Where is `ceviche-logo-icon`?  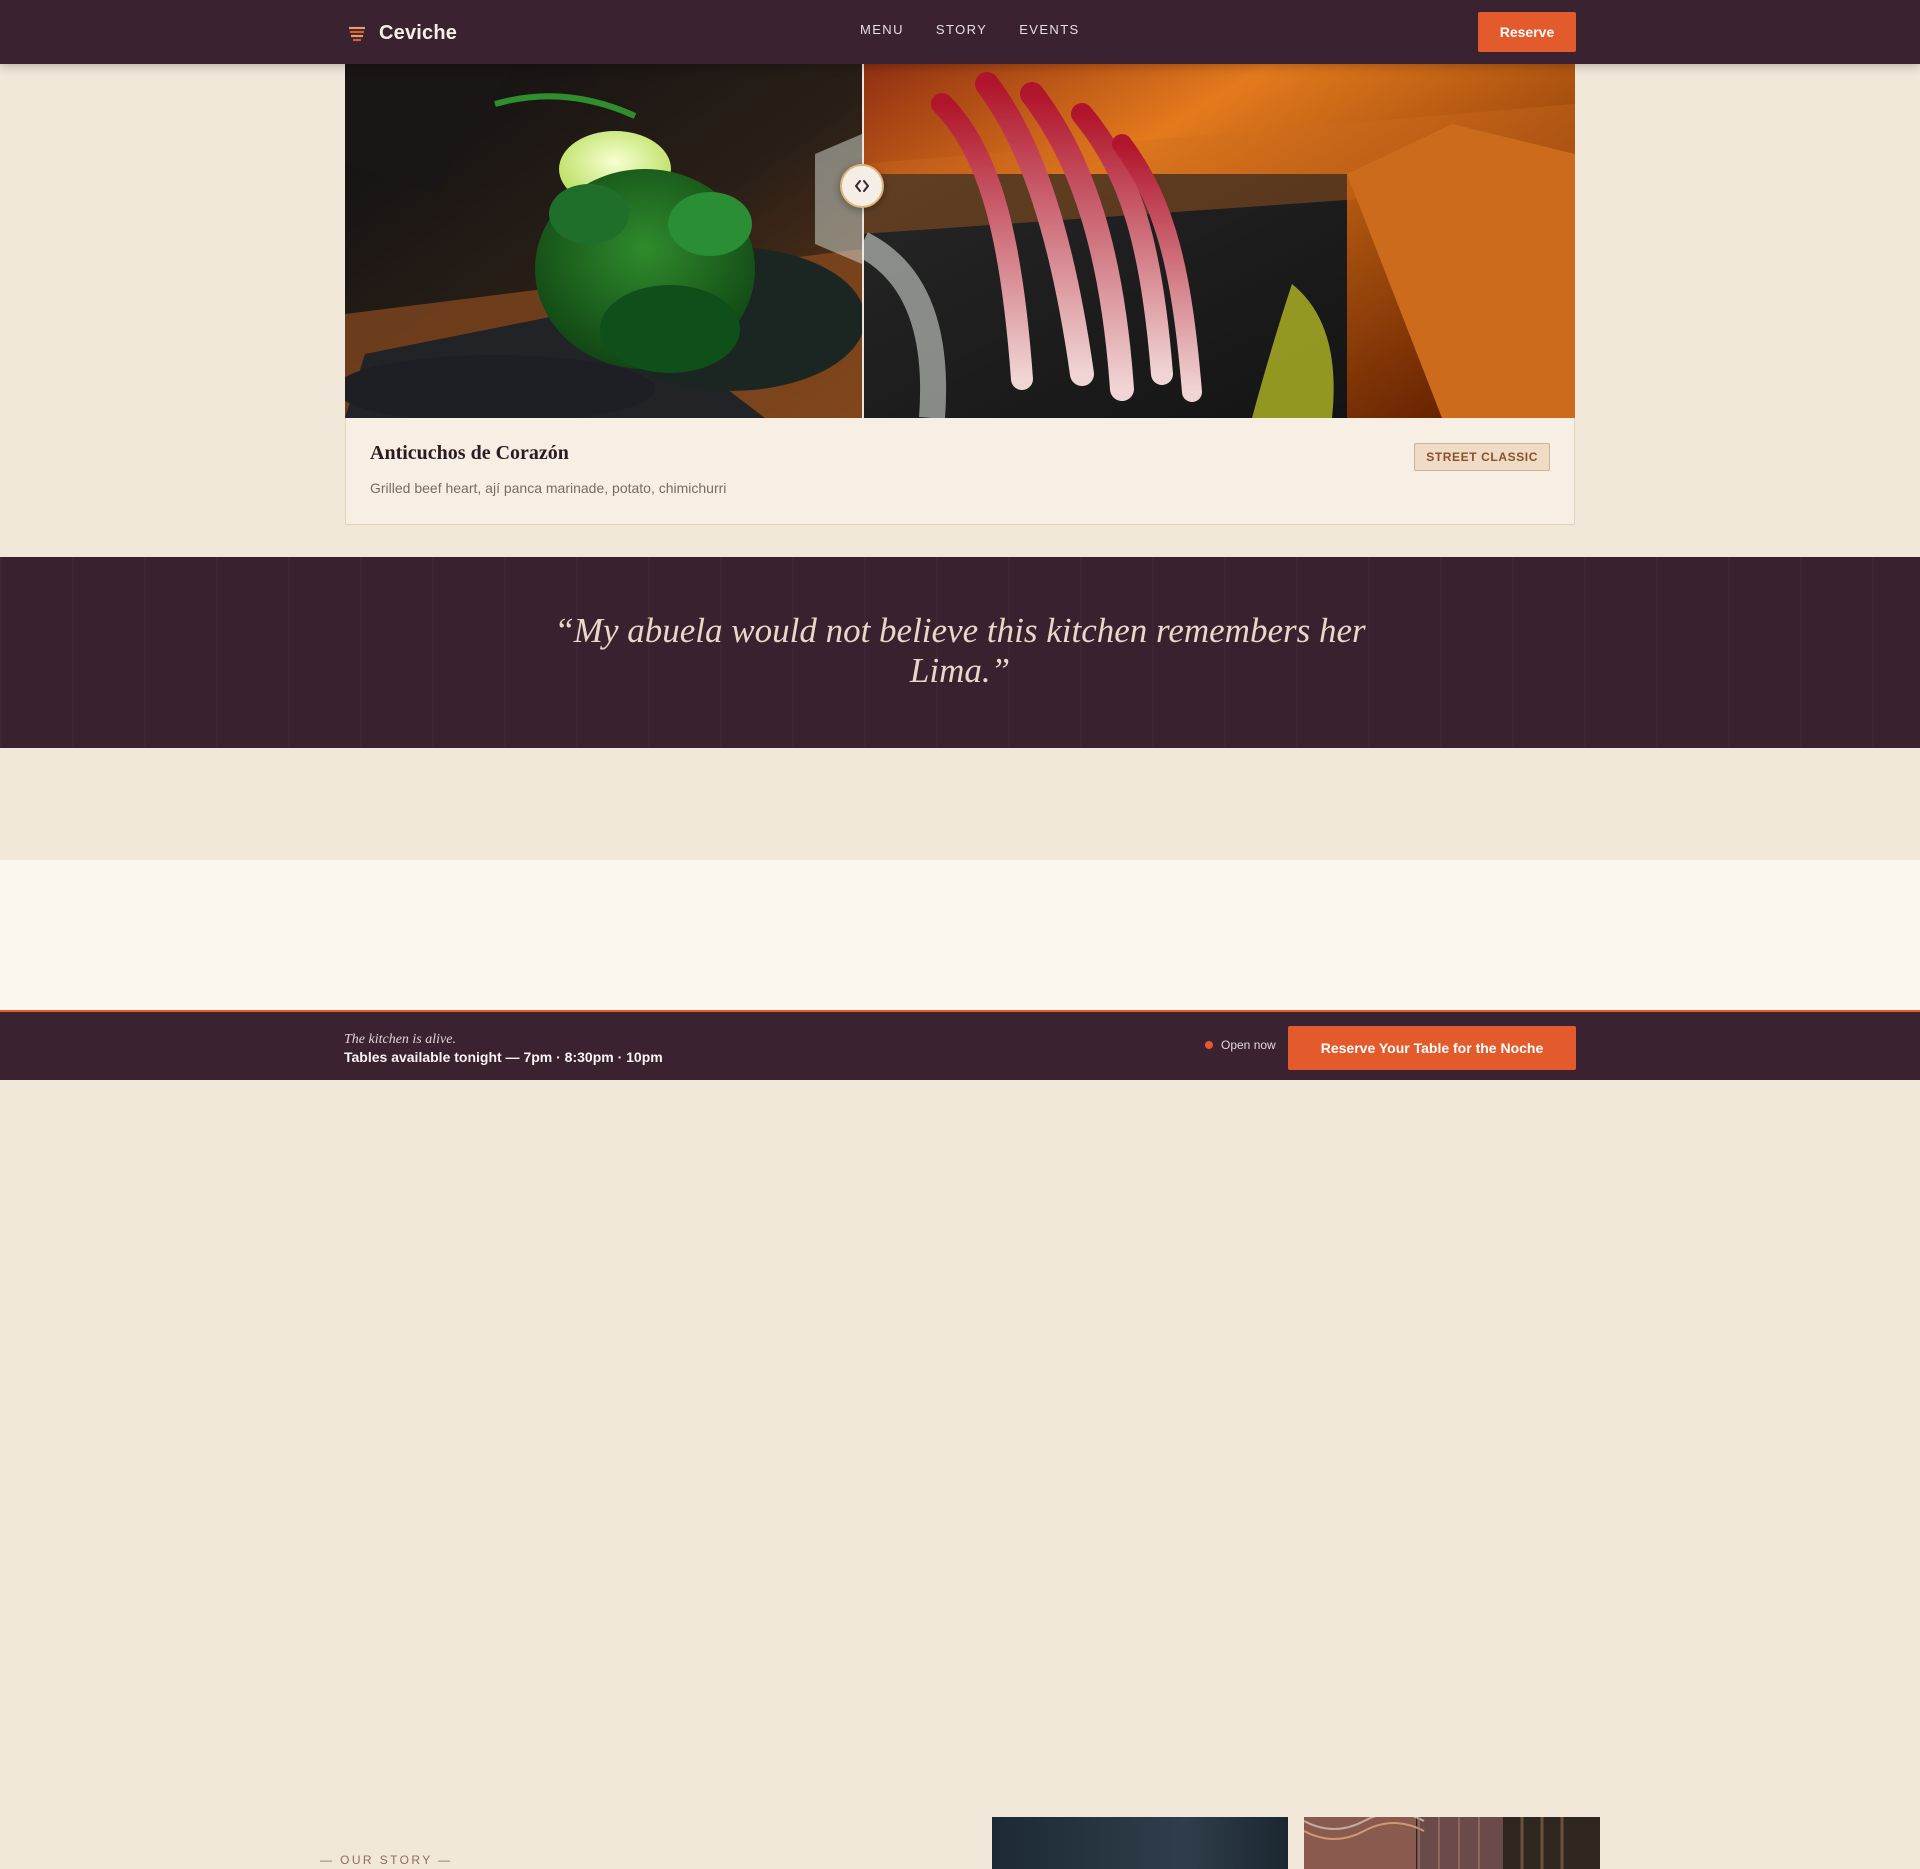 ceviche-logo-icon is located at coordinates (357, 34).